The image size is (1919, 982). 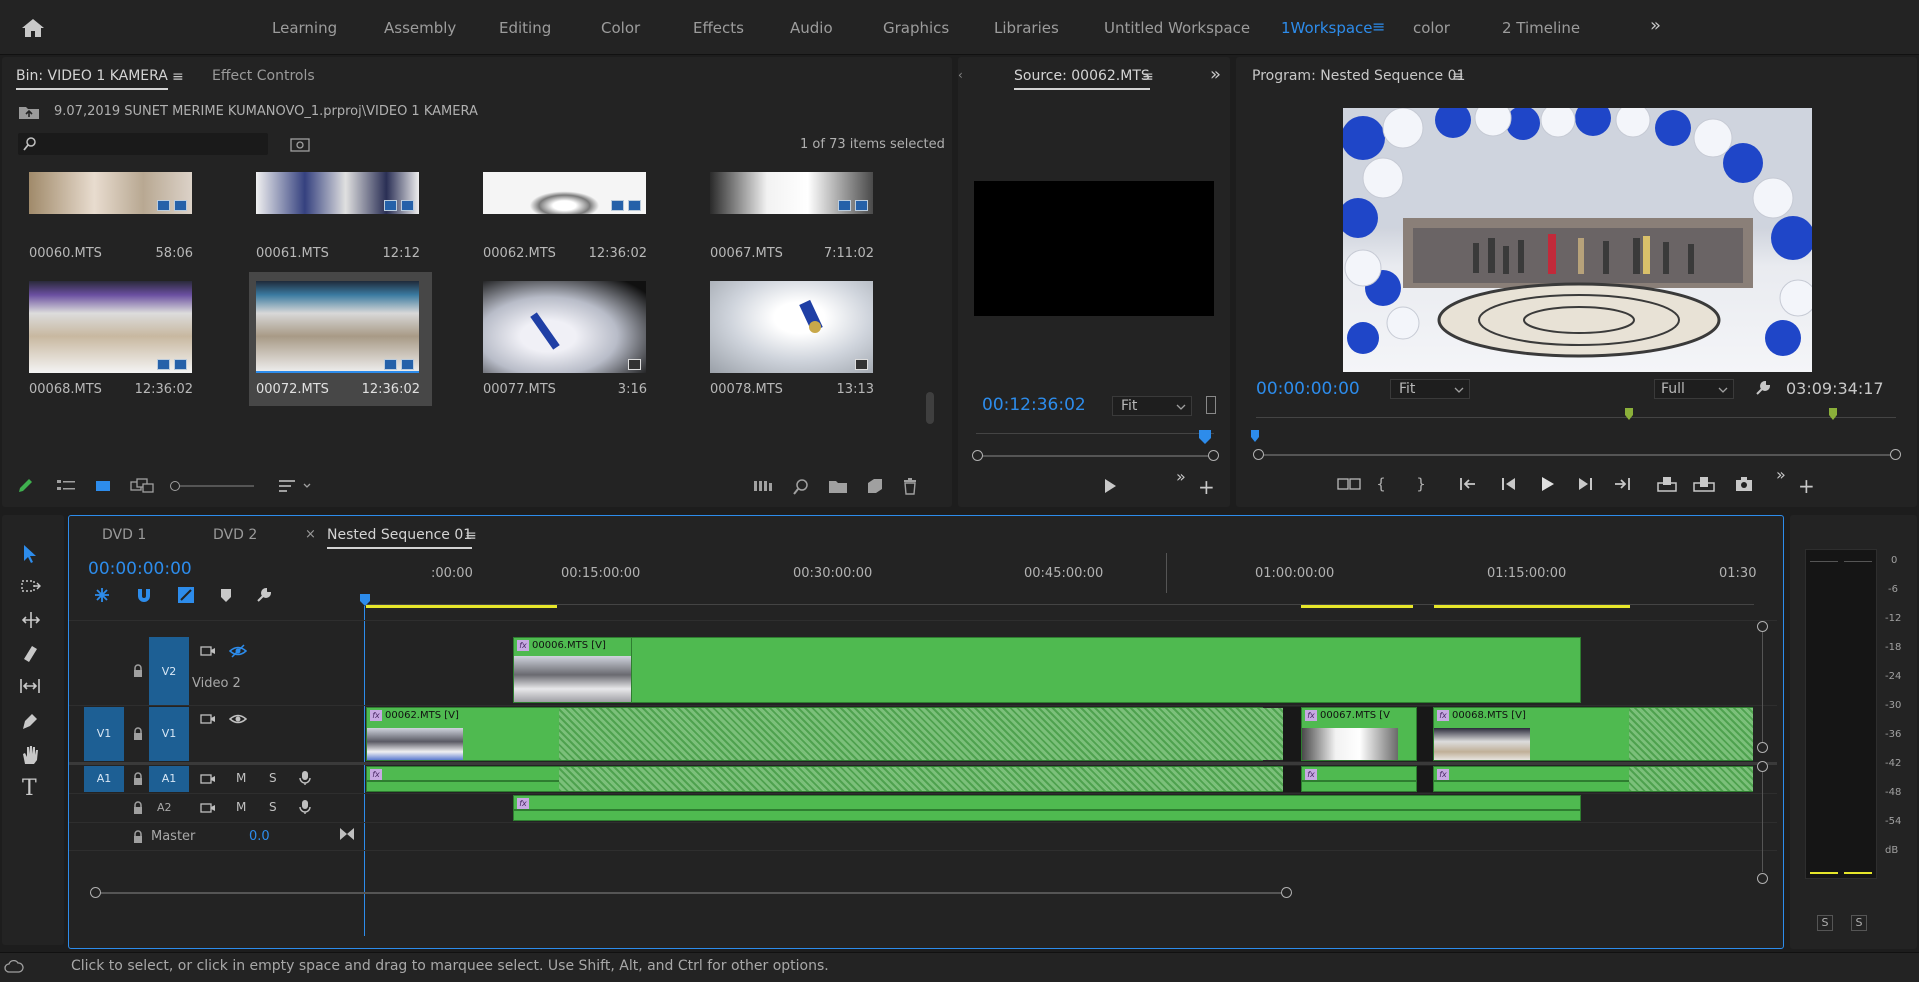 I want to click on tab-bin: Bin: VIDEO 1 KAMERA, so click(x=92, y=79).